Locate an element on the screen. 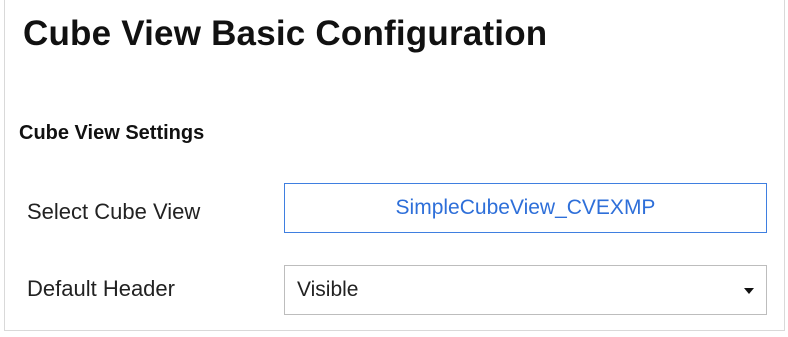 The image size is (788, 337). default-header-select: Visible is located at coordinates (525, 290).